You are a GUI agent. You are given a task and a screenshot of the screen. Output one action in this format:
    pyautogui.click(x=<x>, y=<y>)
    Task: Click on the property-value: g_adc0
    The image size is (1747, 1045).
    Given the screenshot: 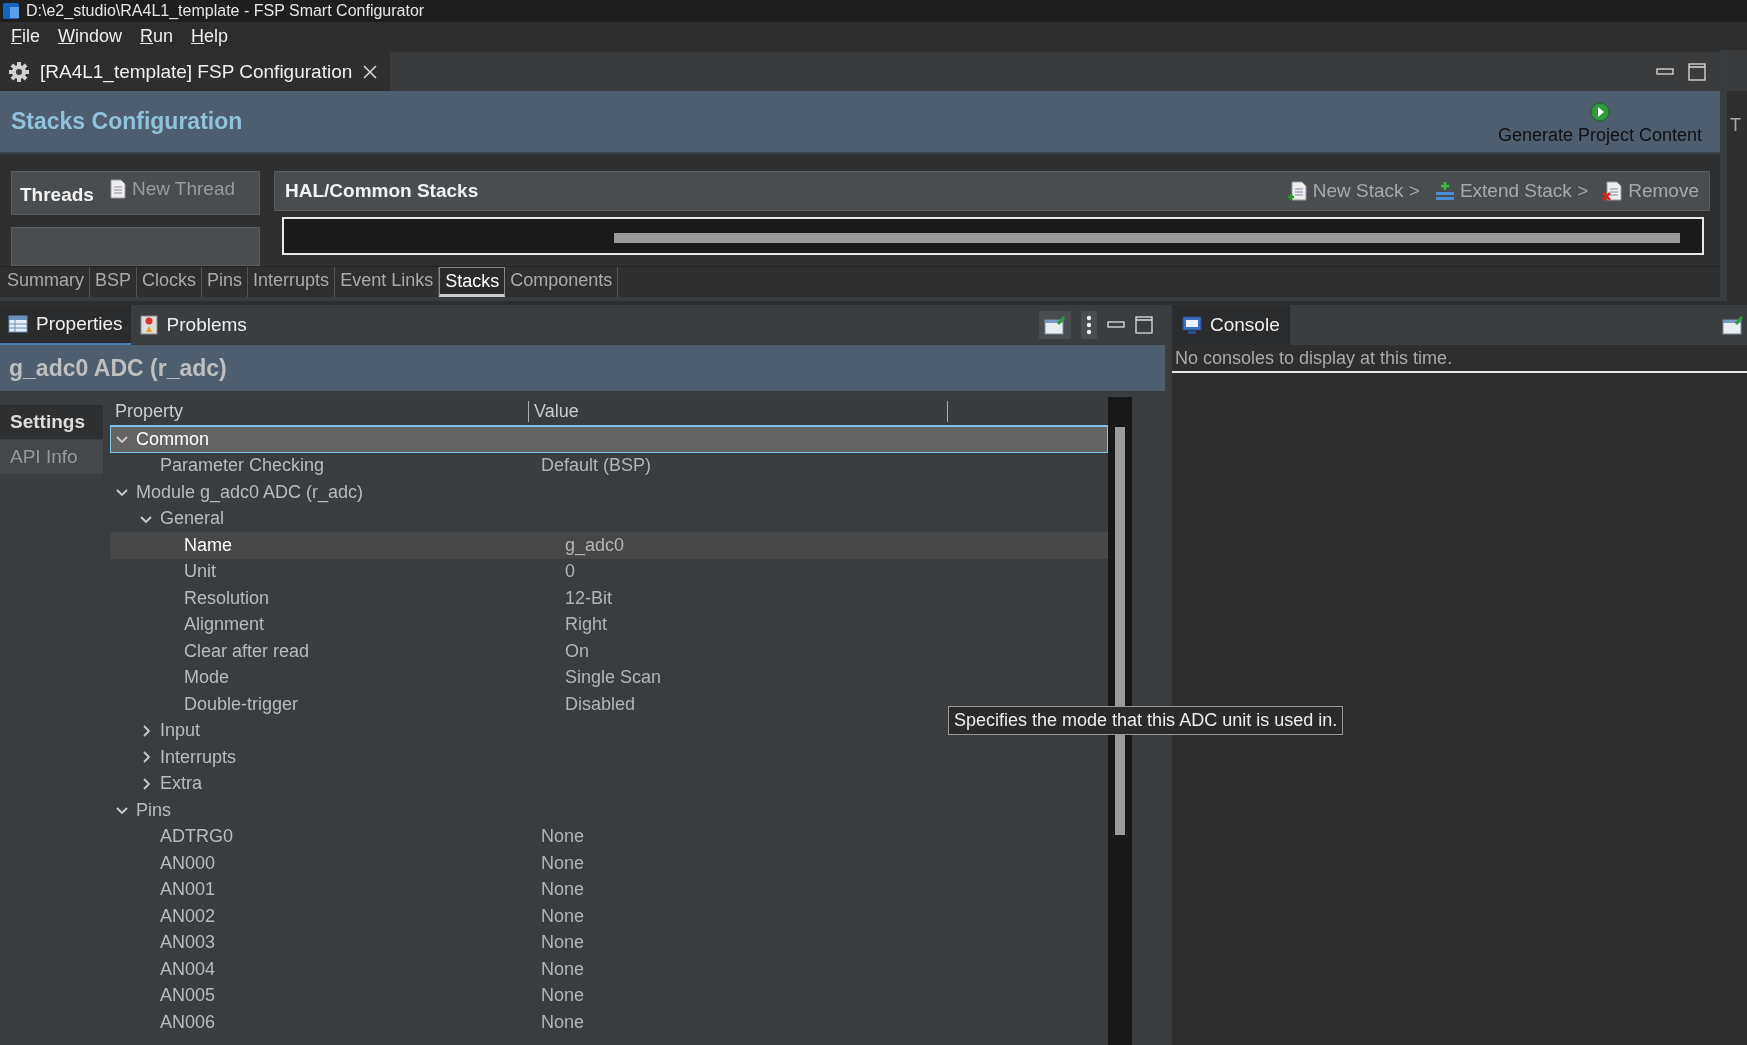 What is the action you would take?
    pyautogui.click(x=594, y=545)
    